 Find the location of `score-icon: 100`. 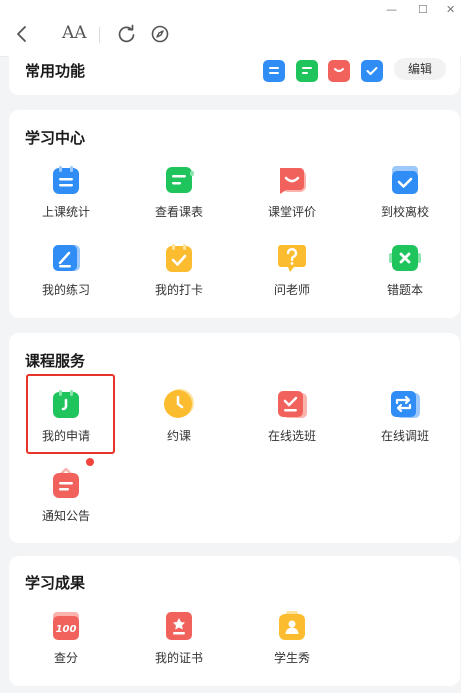

score-icon: 100 is located at coordinates (66, 626).